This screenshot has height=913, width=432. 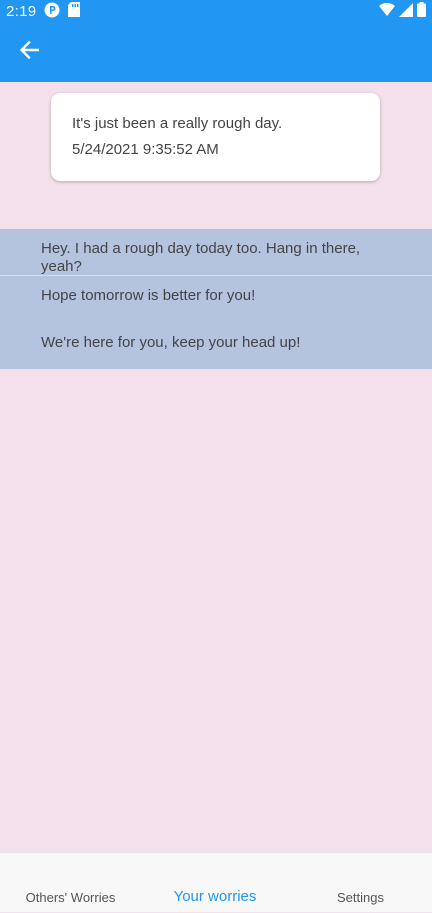 I want to click on status-left-icons, so click(x=62, y=12).